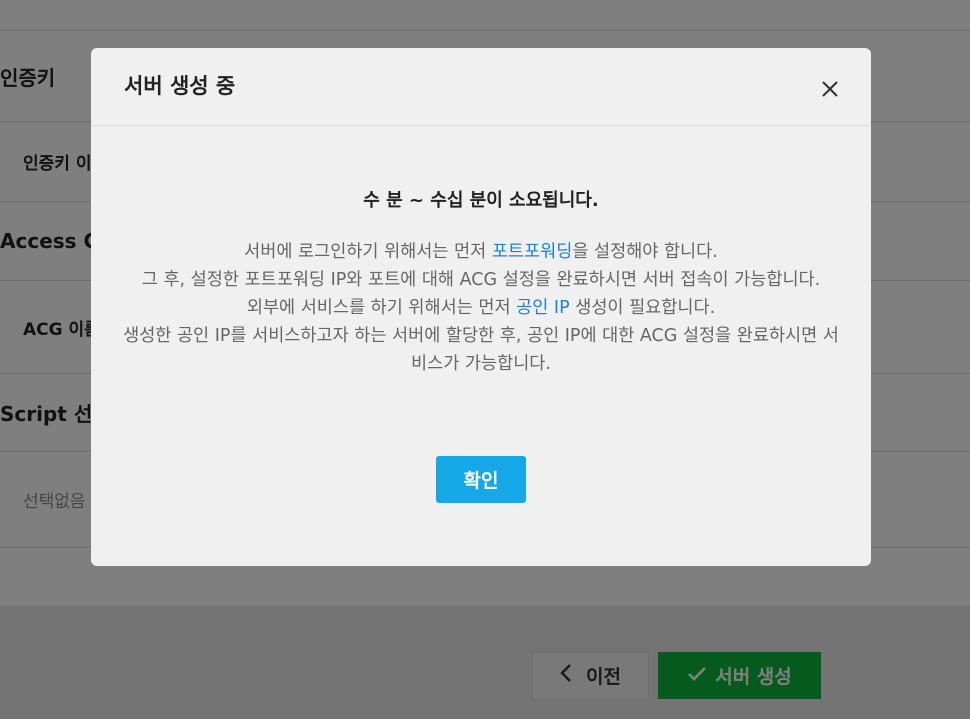  Describe the element at coordinates (645, 252) in the screenshot. I see `desc-text: 을 설정해야 합니다.` at that location.